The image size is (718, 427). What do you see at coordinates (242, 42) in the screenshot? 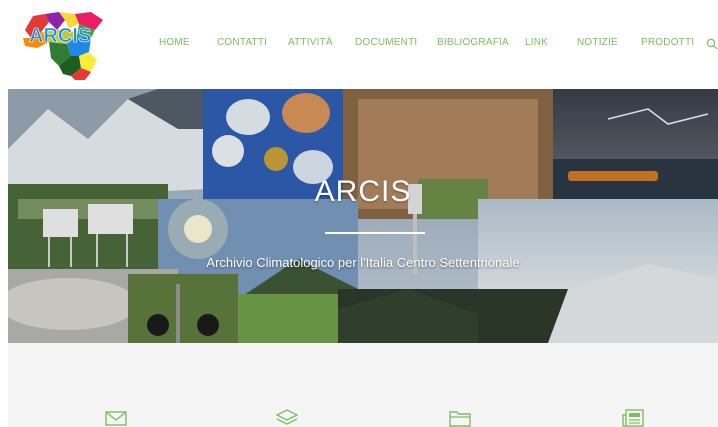
I see `nav-item-contatti: CONTATTI` at bounding box center [242, 42].